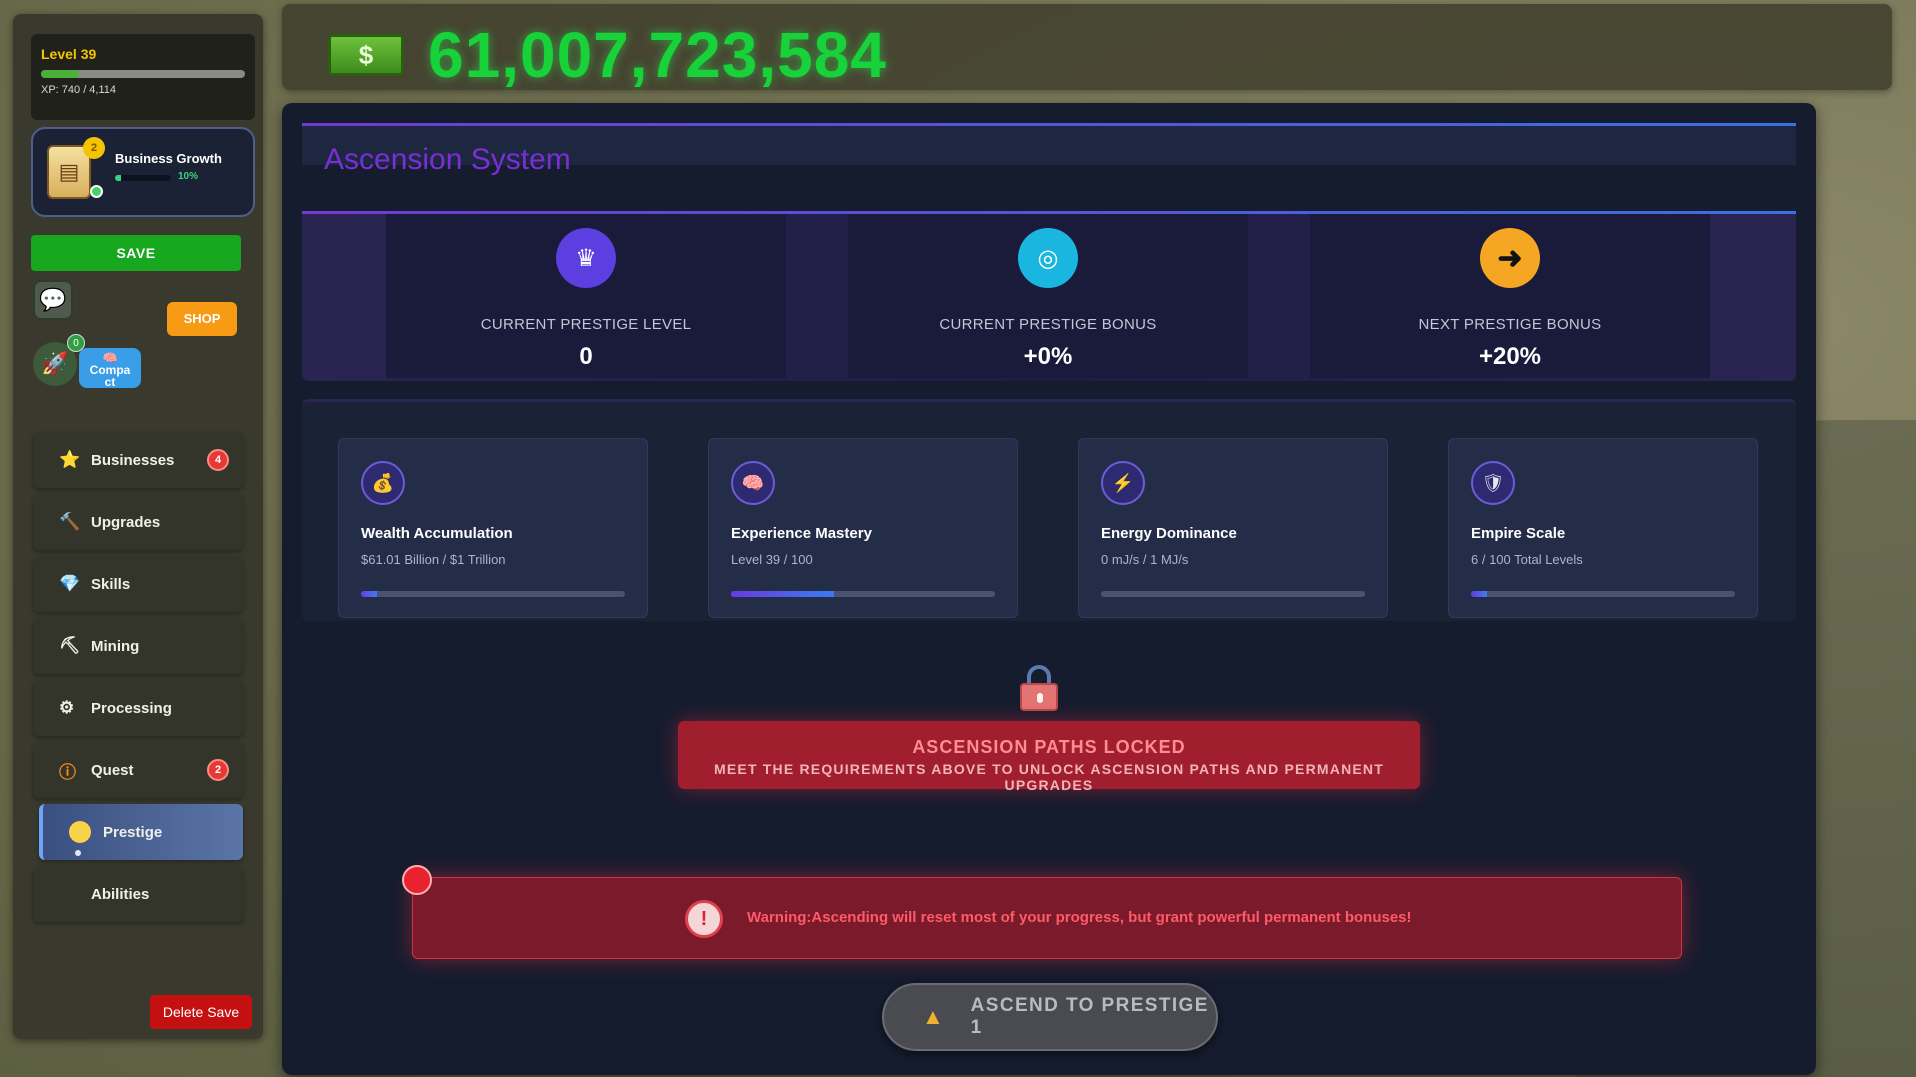 This screenshot has width=1916, height=1077. I want to click on sidebar-item-label: Processing, so click(131, 708).